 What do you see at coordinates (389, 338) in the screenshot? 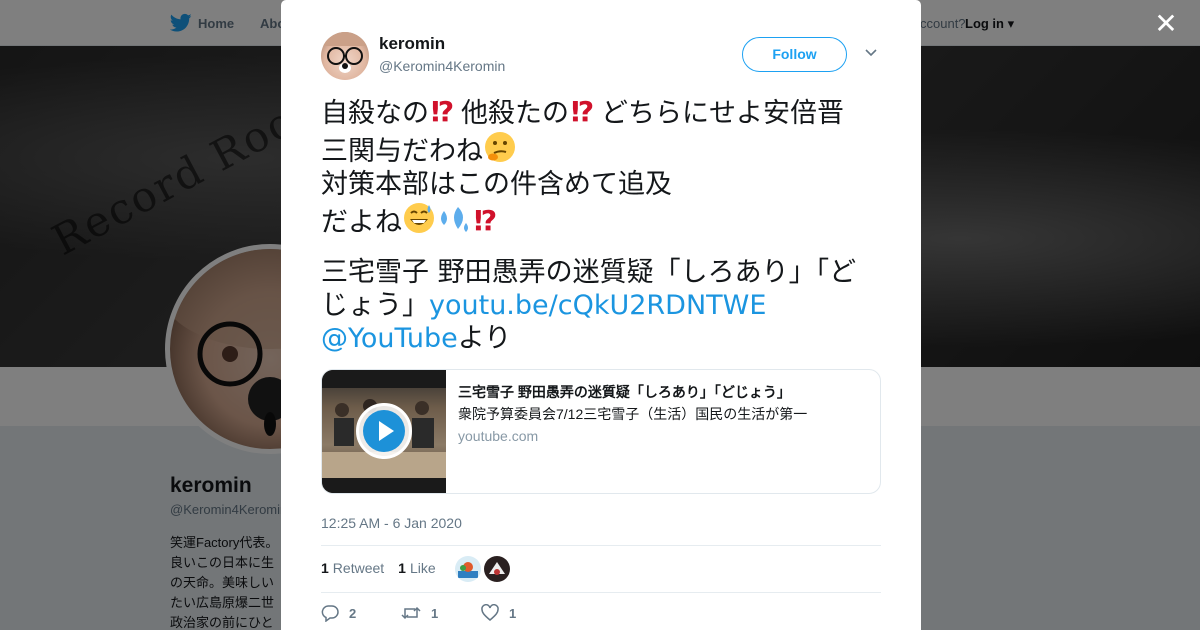
I see `youtube-mention-link: @YouTube` at bounding box center [389, 338].